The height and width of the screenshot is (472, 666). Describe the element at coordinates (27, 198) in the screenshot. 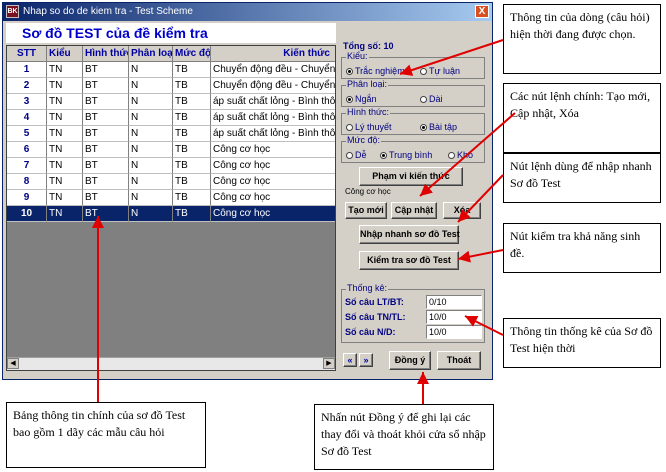

I see `table-cell-stt: 9` at that location.